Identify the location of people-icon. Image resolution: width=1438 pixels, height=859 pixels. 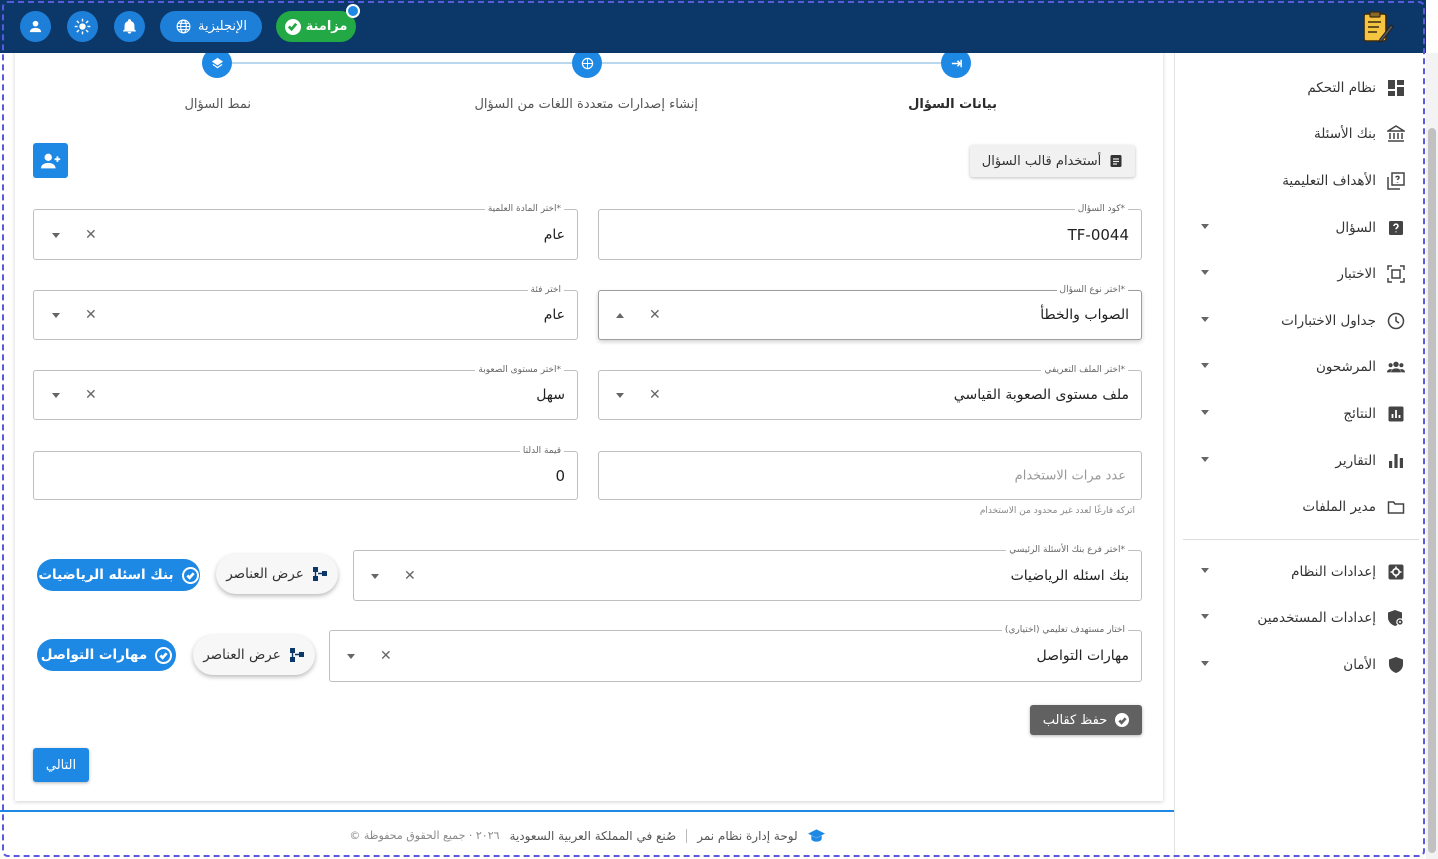
(1395, 367).